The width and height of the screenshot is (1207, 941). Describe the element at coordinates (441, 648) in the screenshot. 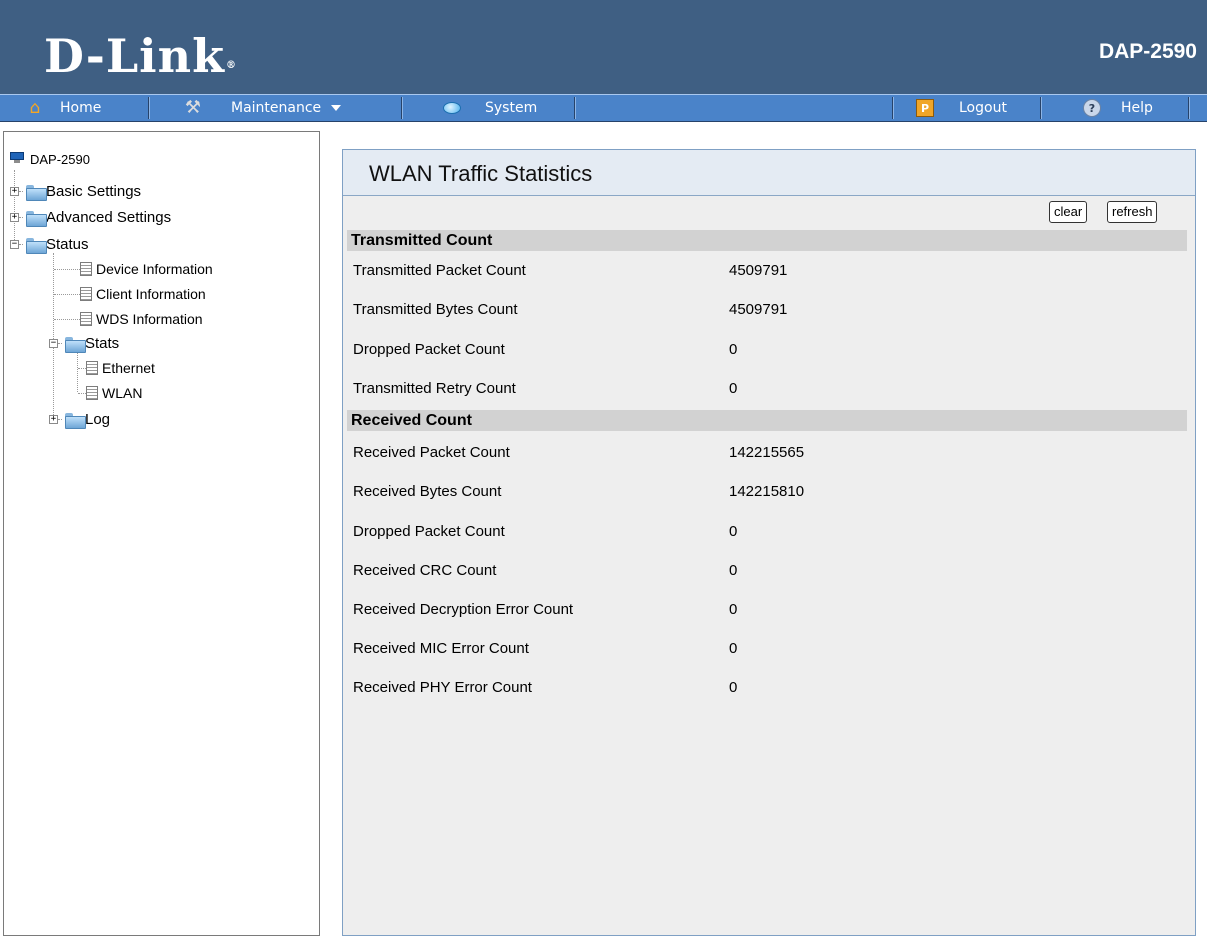

I see `row-label: Received MIC Error Count` at that location.